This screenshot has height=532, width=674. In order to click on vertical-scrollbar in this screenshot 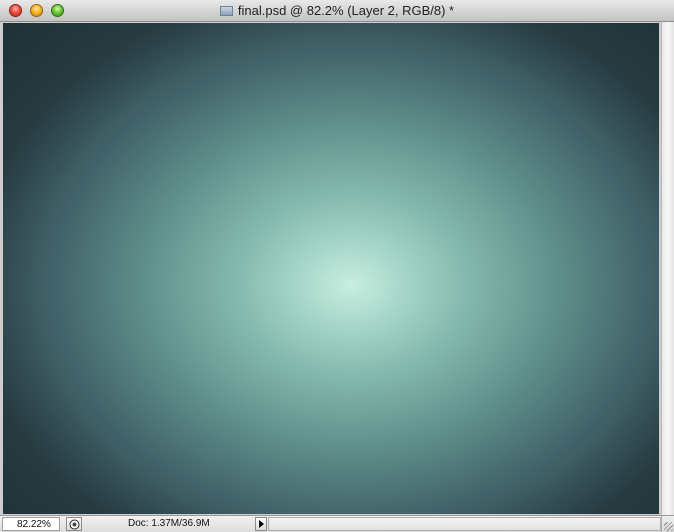, I will do `click(667, 268)`.